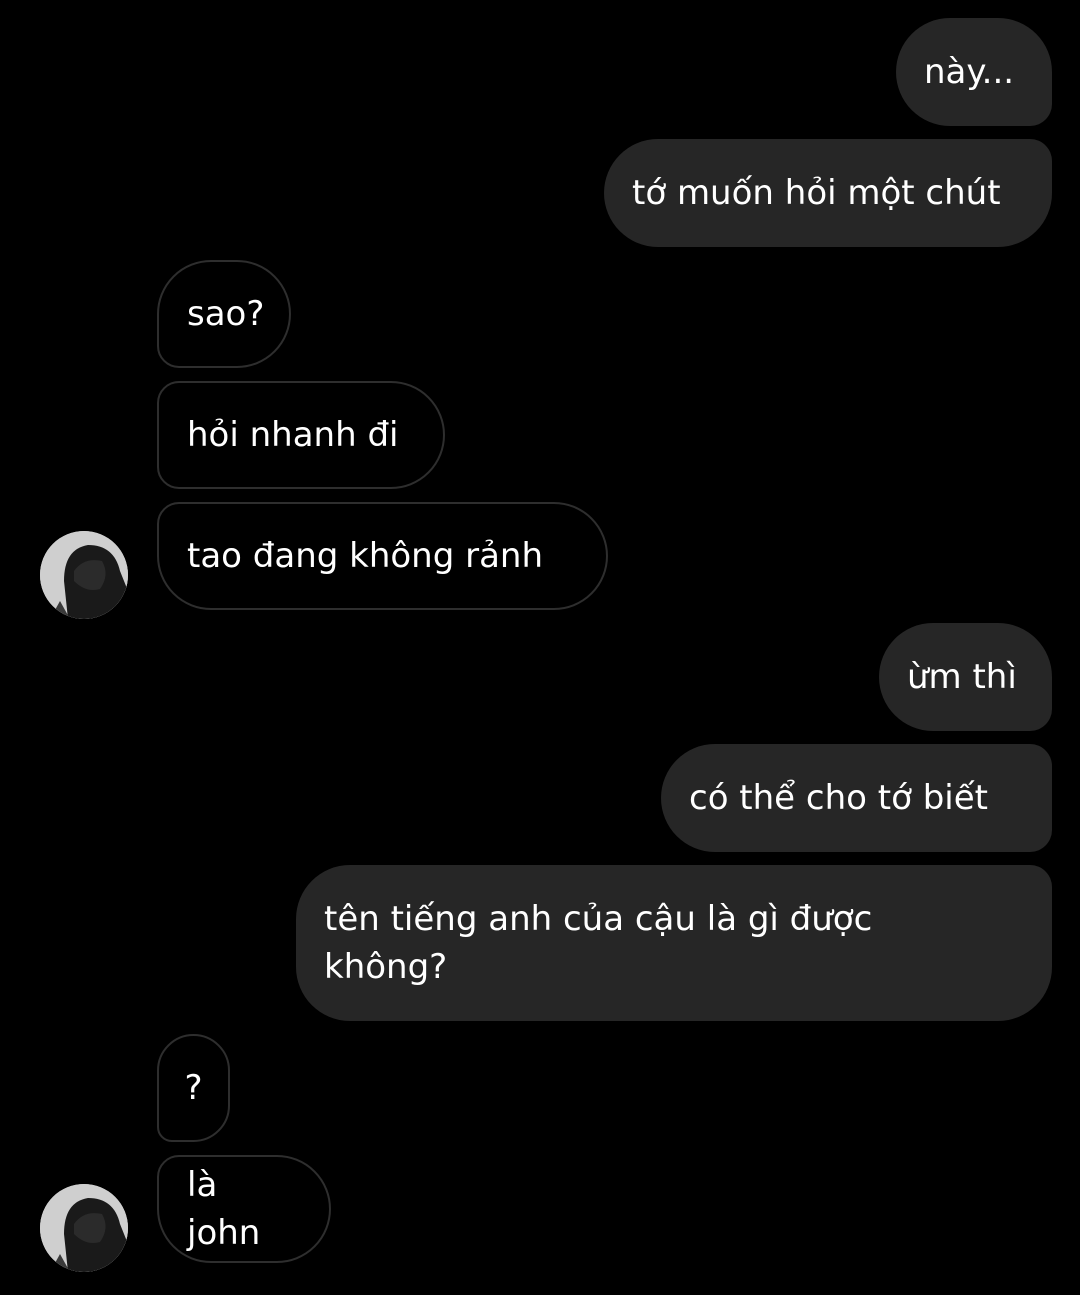 This screenshot has width=1080, height=1295. I want to click on message-text: ?, so click(193, 1088).